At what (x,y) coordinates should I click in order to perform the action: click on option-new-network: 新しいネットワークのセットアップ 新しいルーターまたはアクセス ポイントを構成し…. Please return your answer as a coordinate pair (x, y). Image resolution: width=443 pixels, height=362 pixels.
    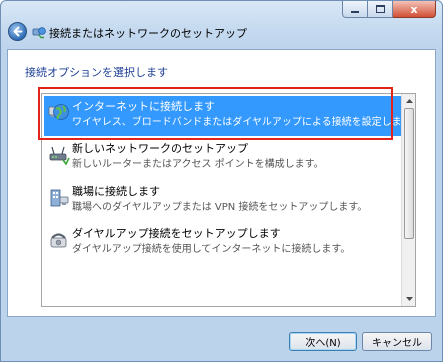
    Looking at the image, I should click on (222, 158).